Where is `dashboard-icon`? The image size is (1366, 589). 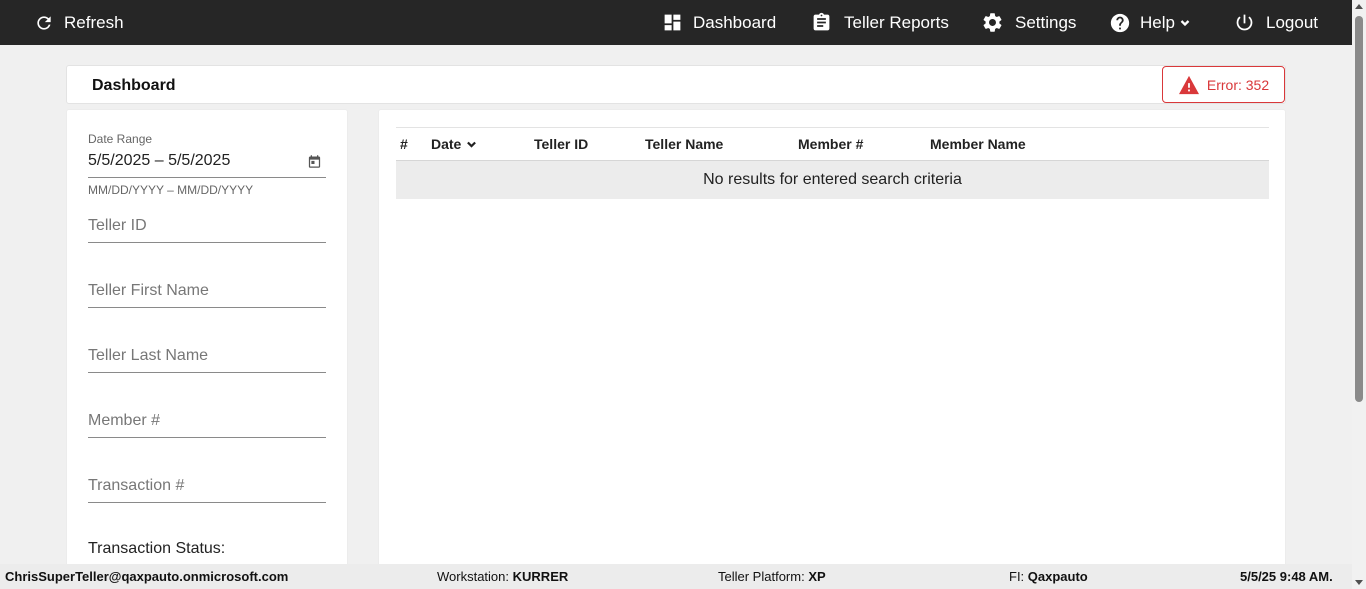
dashboard-icon is located at coordinates (672, 22).